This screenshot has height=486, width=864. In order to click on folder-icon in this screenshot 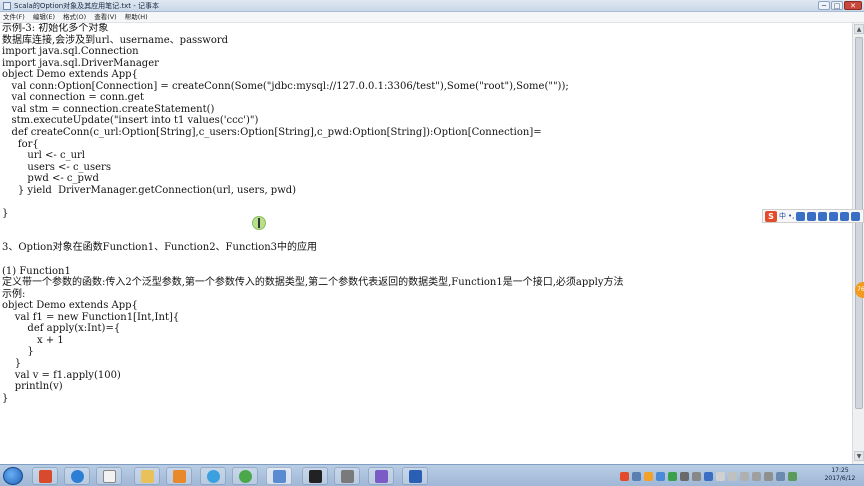, I will do `click(147, 476)`.